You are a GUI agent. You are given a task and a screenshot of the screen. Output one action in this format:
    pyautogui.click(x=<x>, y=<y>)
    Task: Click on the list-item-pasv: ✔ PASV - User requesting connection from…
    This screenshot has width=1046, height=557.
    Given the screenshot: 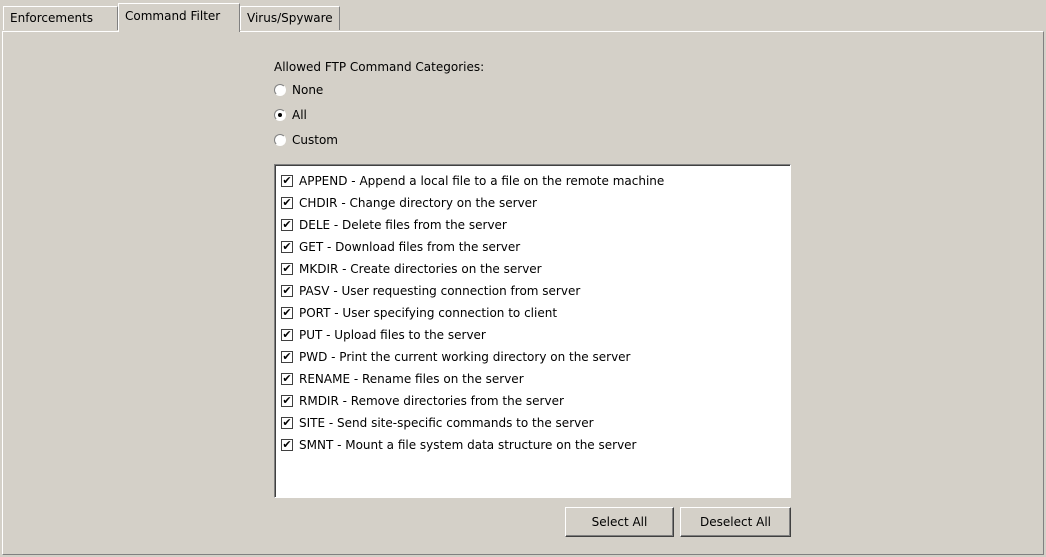 What is the action you would take?
    pyautogui.click(x=532, y=291)
    